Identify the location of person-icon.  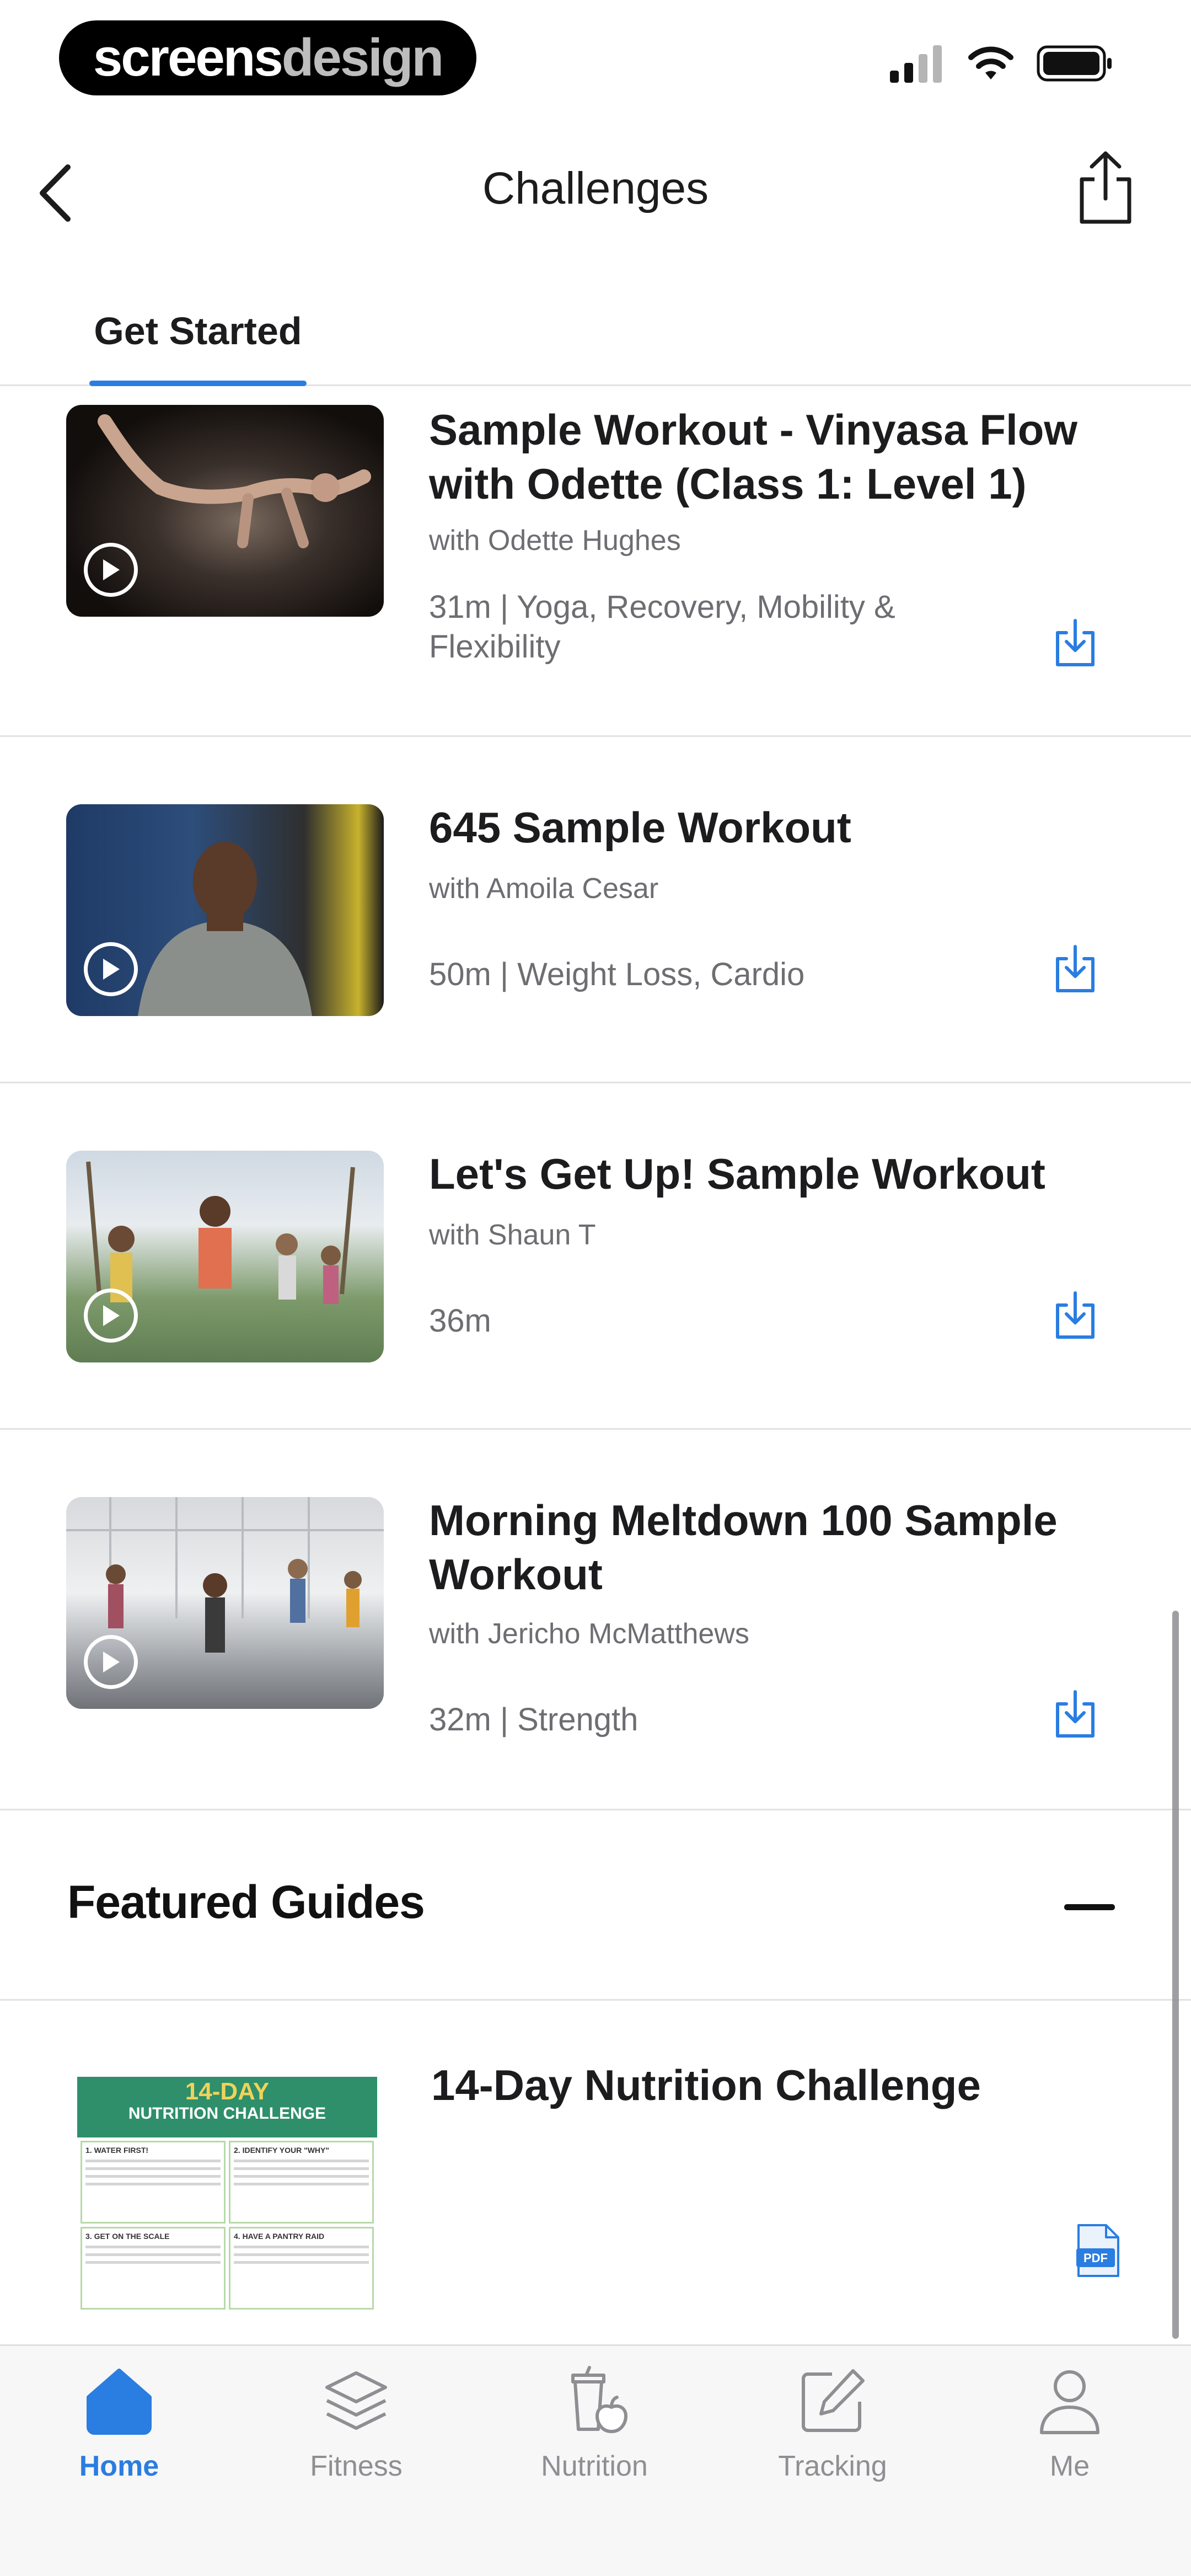
(1069, 2402).